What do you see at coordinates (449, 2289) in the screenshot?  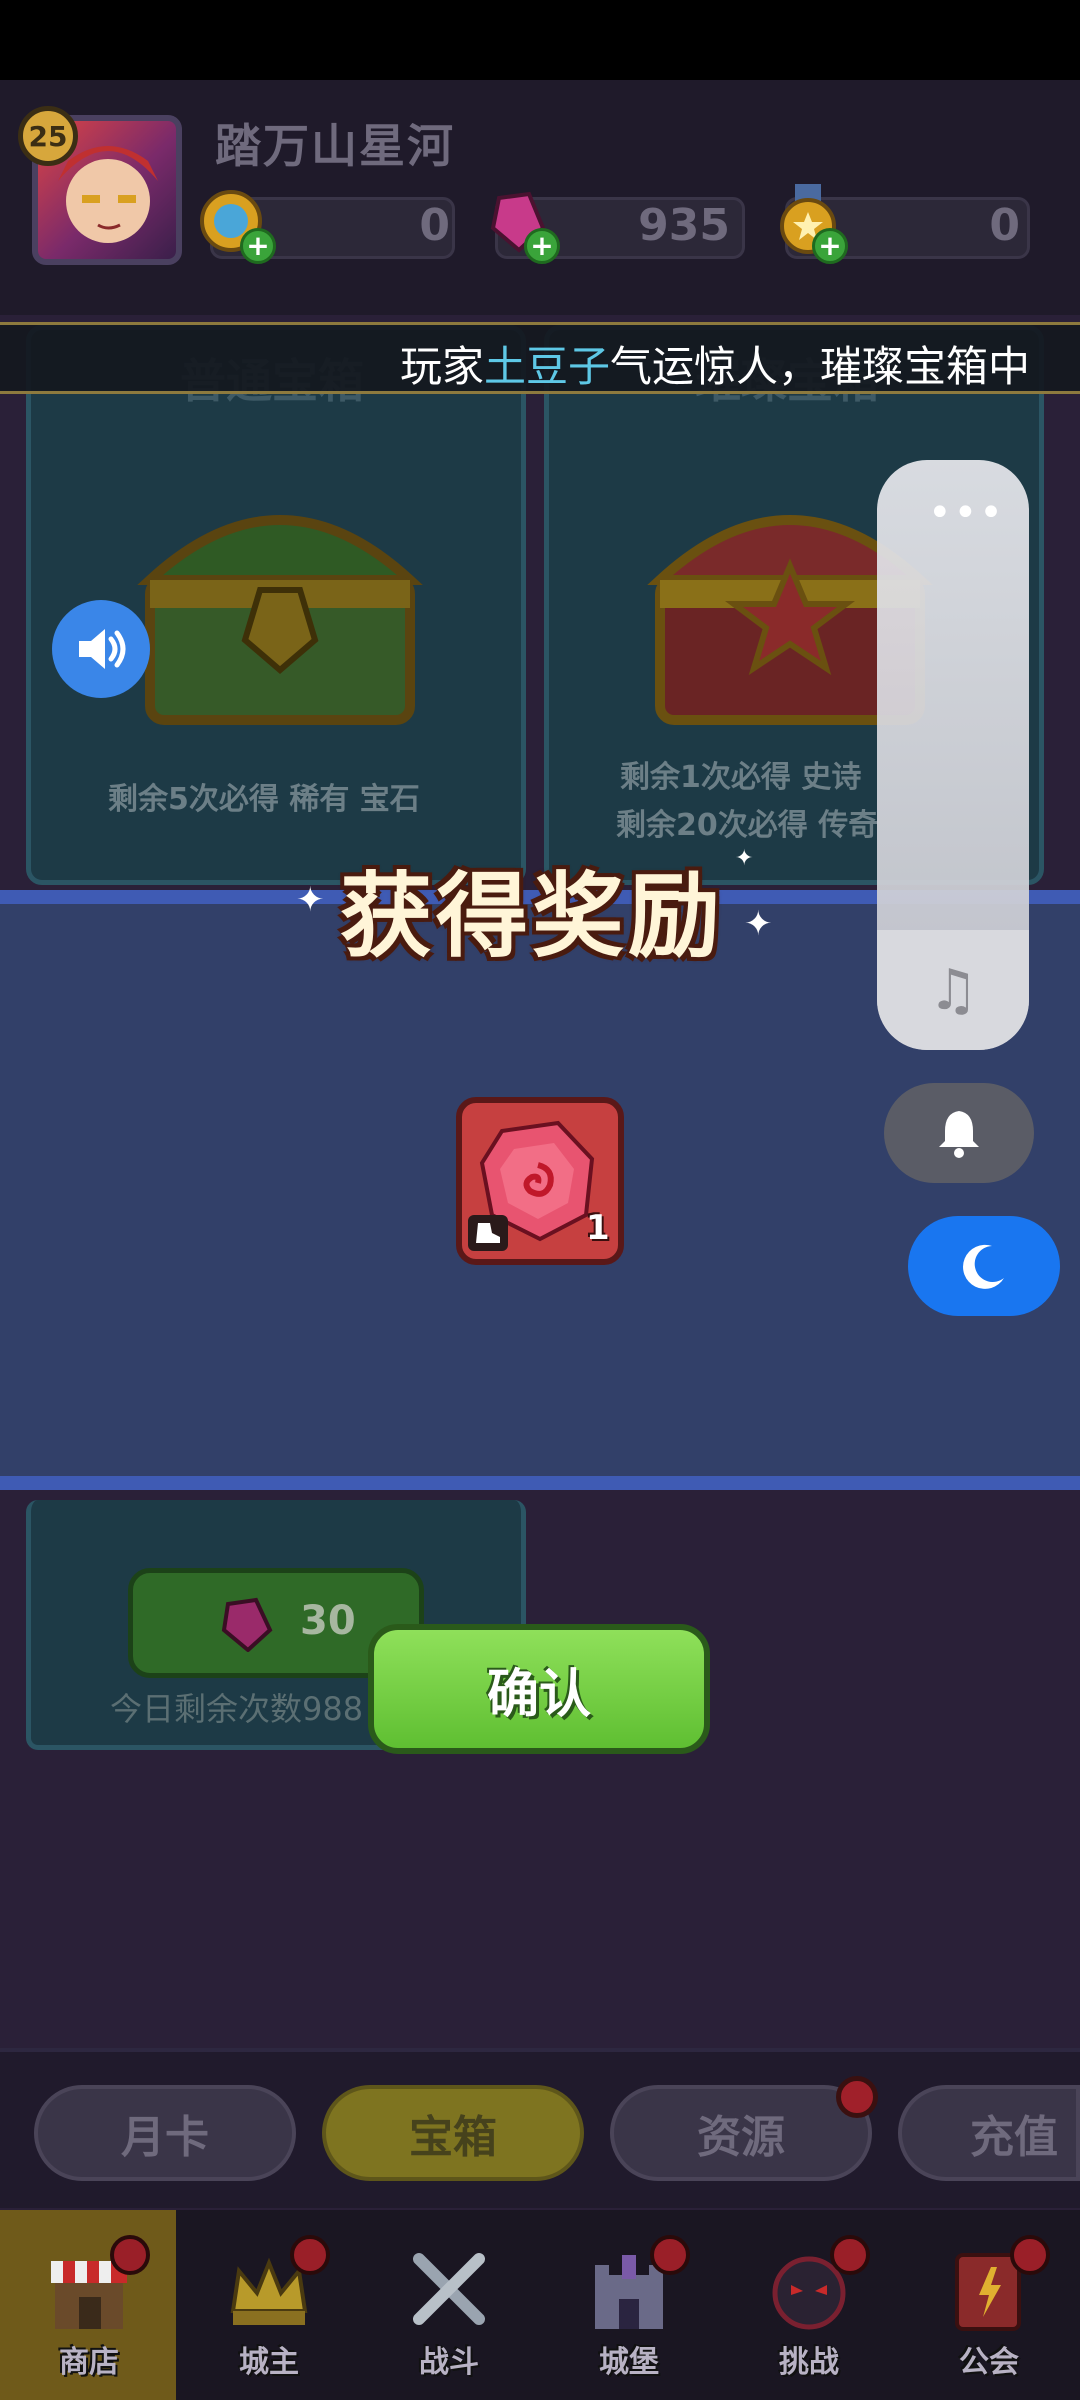 I see `swords-icon` at bounding box center [449, 2289].